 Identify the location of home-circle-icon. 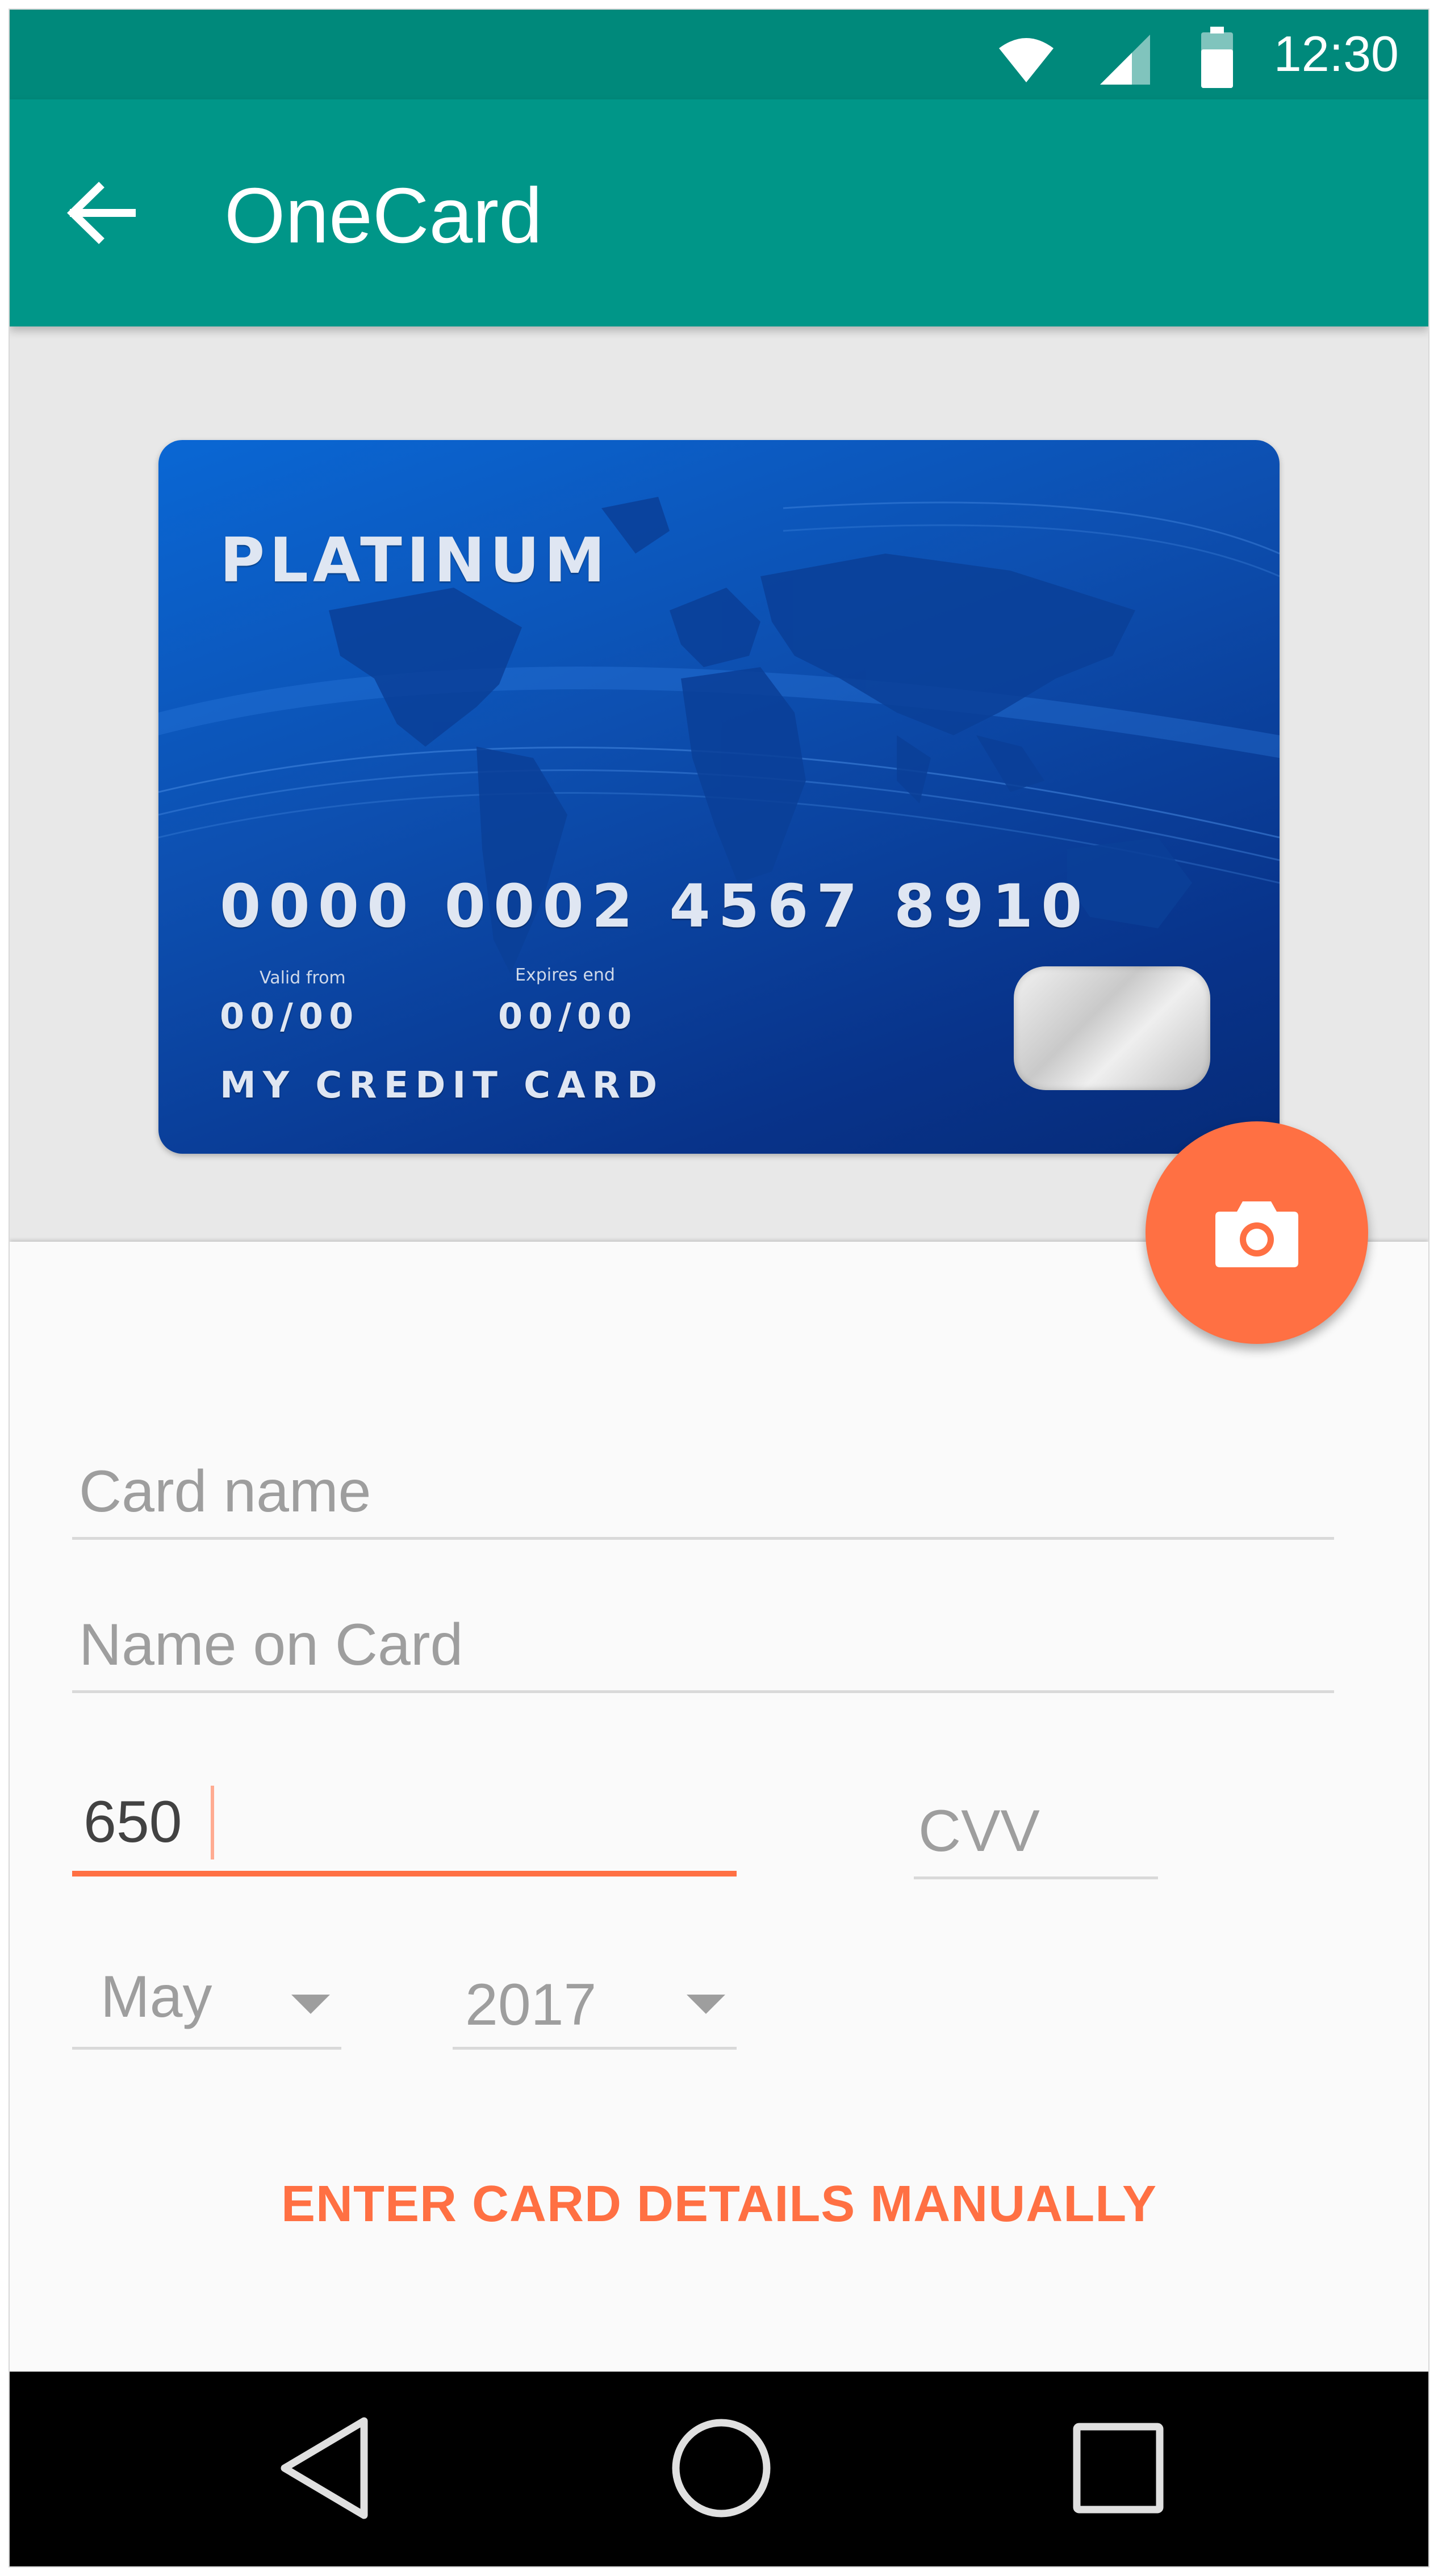
(721, 2468).